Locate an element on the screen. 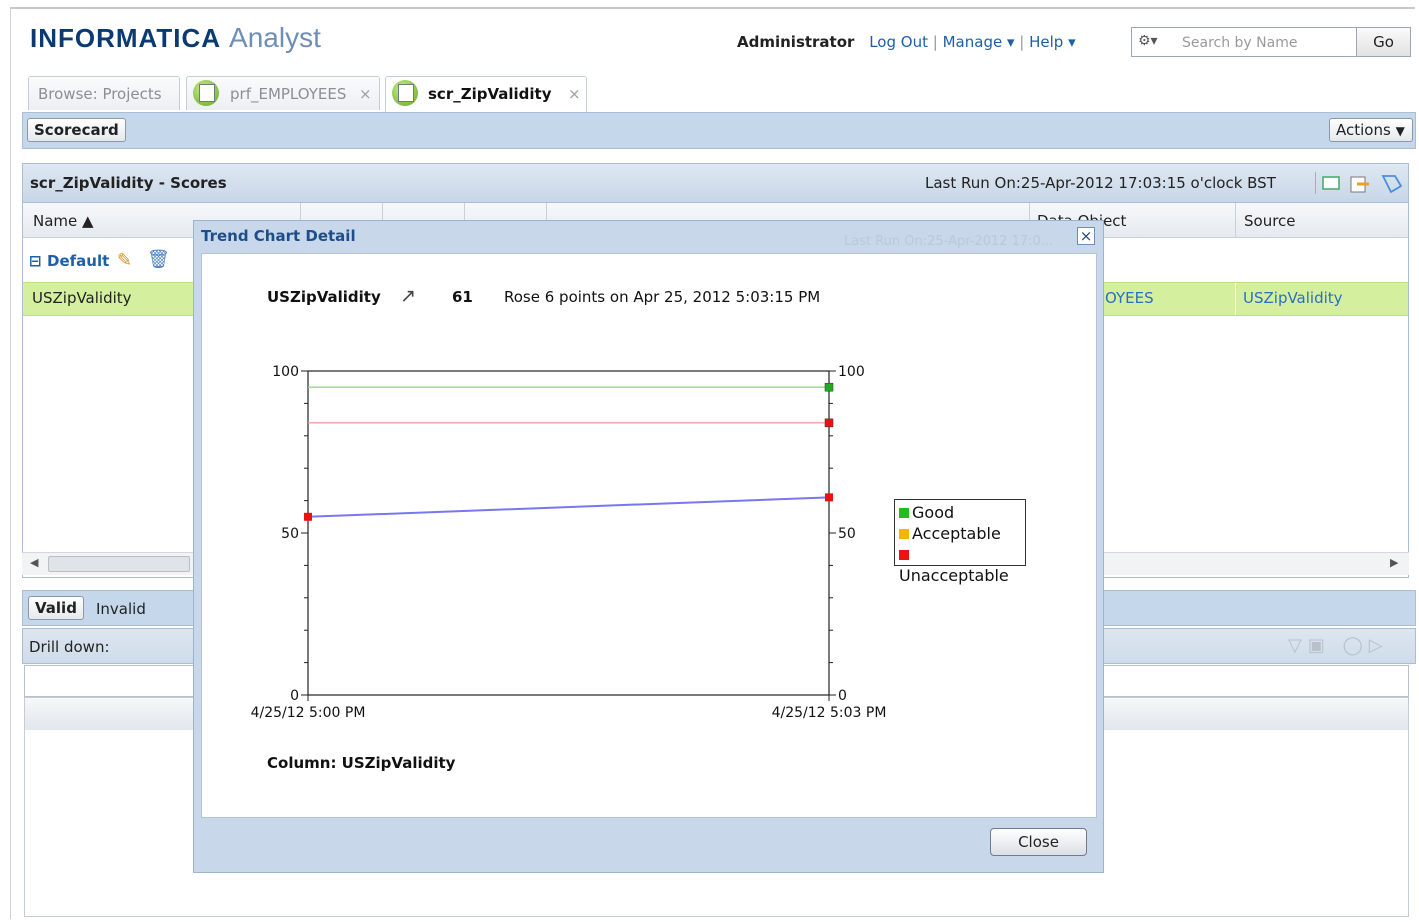  x-tick-label: 4/25/12 5:03 PM is located at coordinates (829, 713).